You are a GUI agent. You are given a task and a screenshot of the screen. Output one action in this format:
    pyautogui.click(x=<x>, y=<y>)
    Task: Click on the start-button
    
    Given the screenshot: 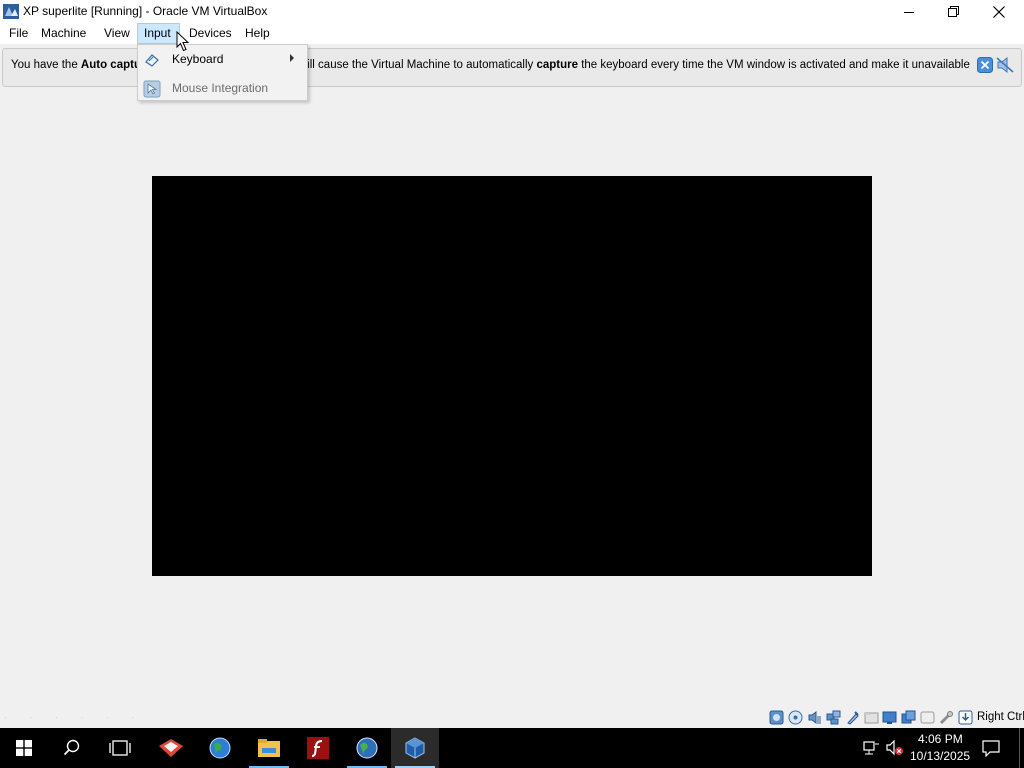 What is the action you would take?
    pyautogui.click(x=24, y=748)
    